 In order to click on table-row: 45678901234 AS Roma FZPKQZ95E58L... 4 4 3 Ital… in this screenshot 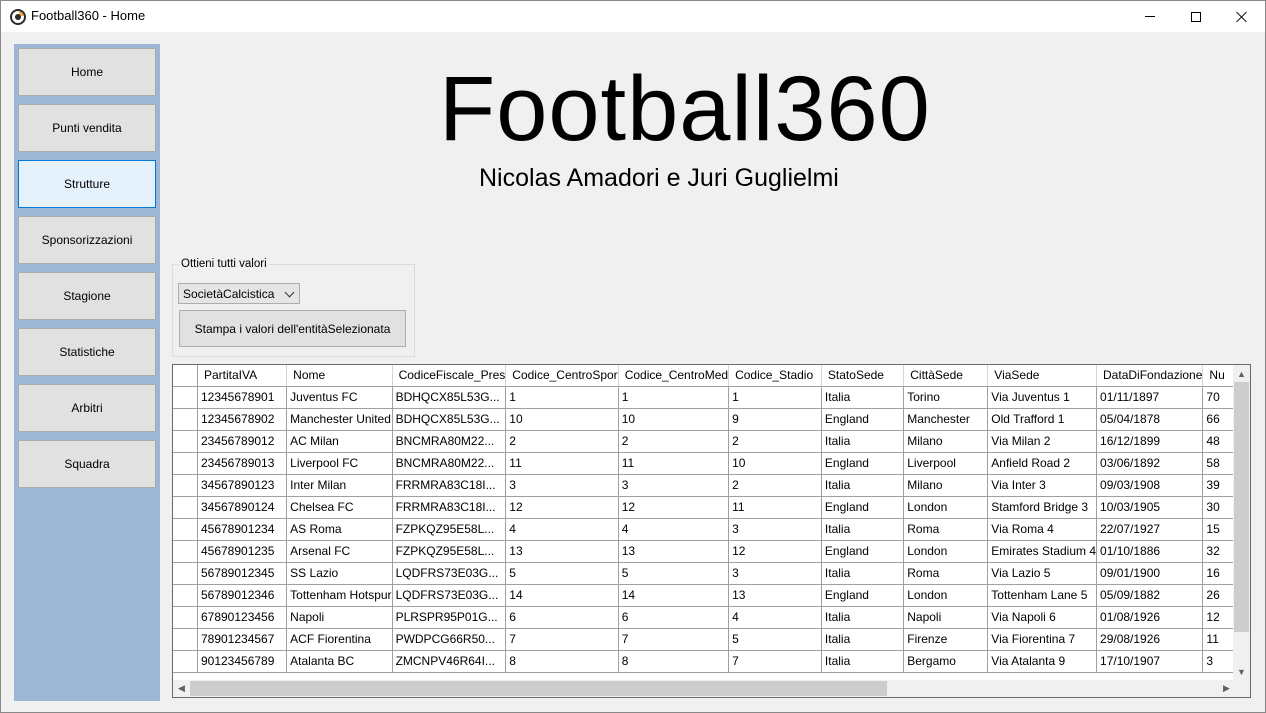, I will do `click(704, 529)`.